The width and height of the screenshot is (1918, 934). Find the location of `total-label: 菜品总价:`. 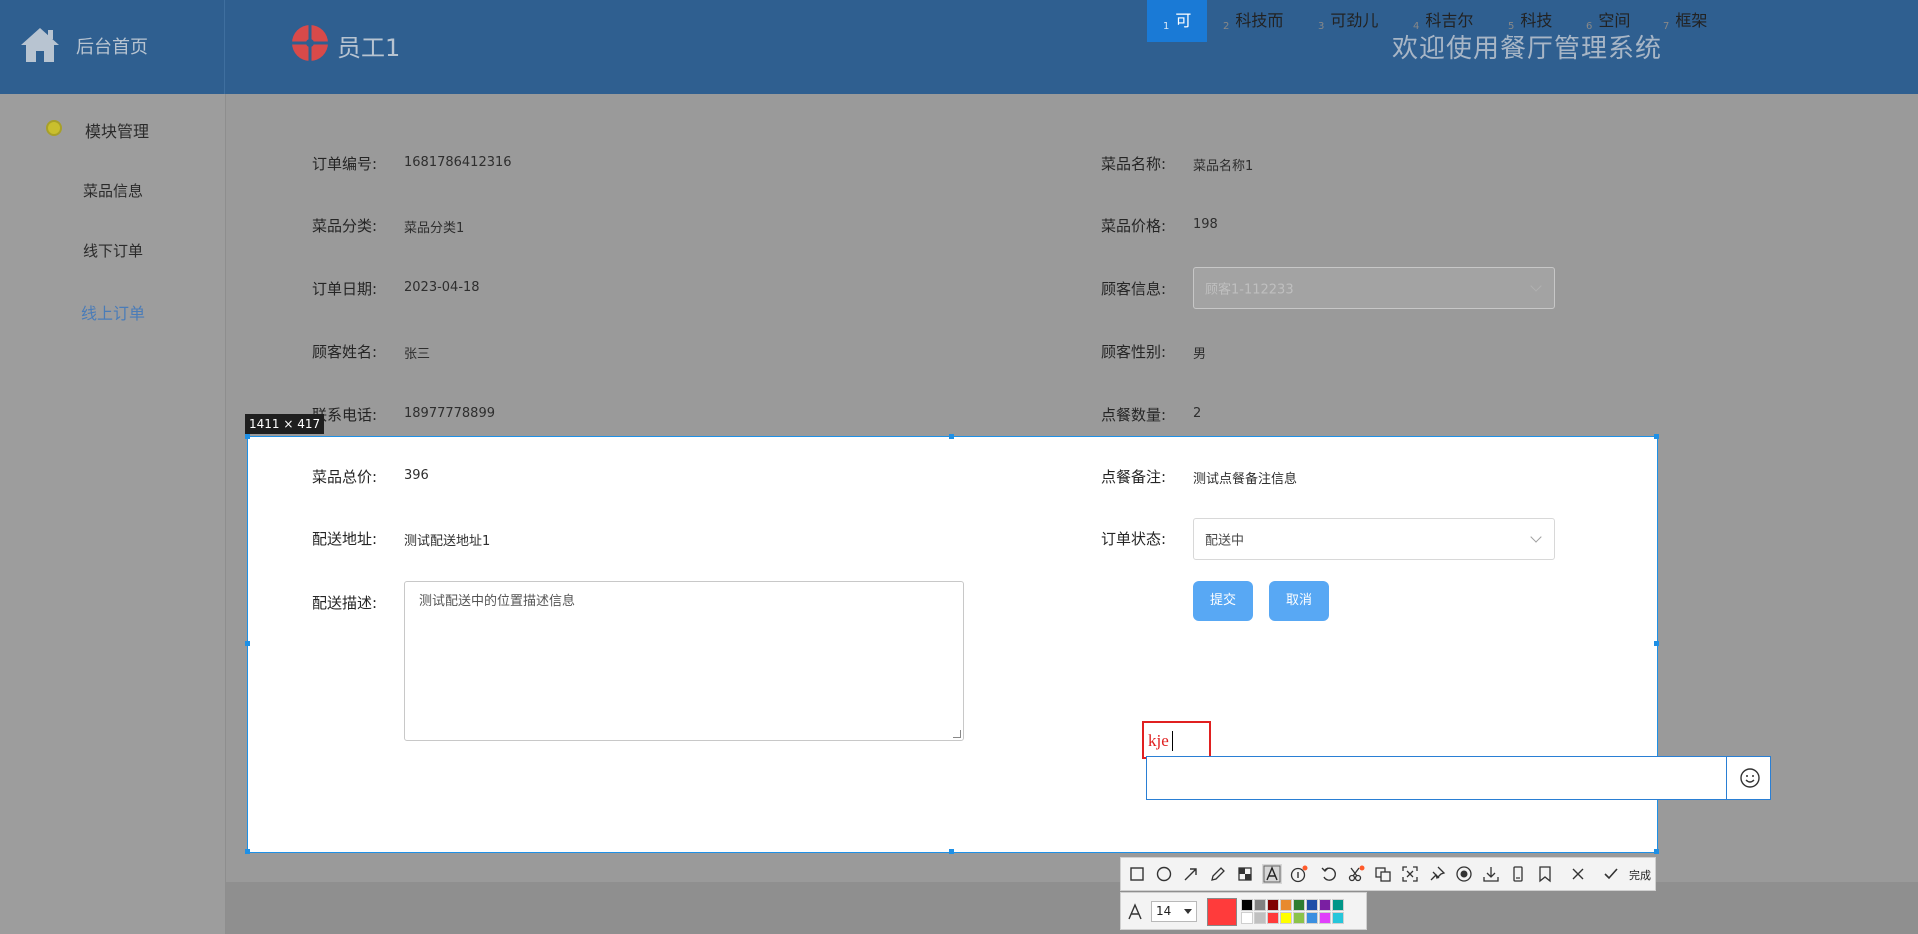

total-label: 菜品总价: is located at coordinates (345, 477).